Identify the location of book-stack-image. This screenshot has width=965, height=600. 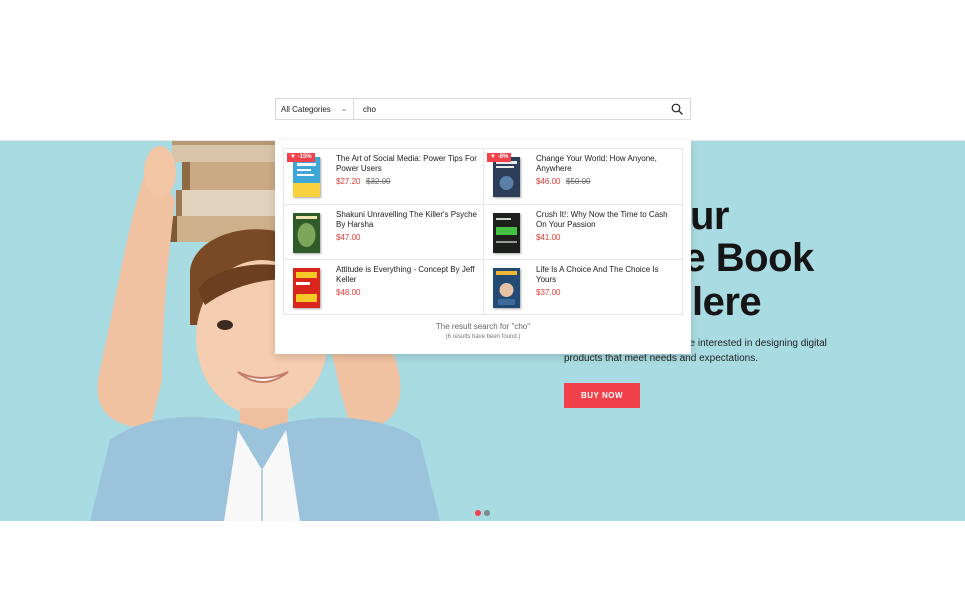
(230, 191).